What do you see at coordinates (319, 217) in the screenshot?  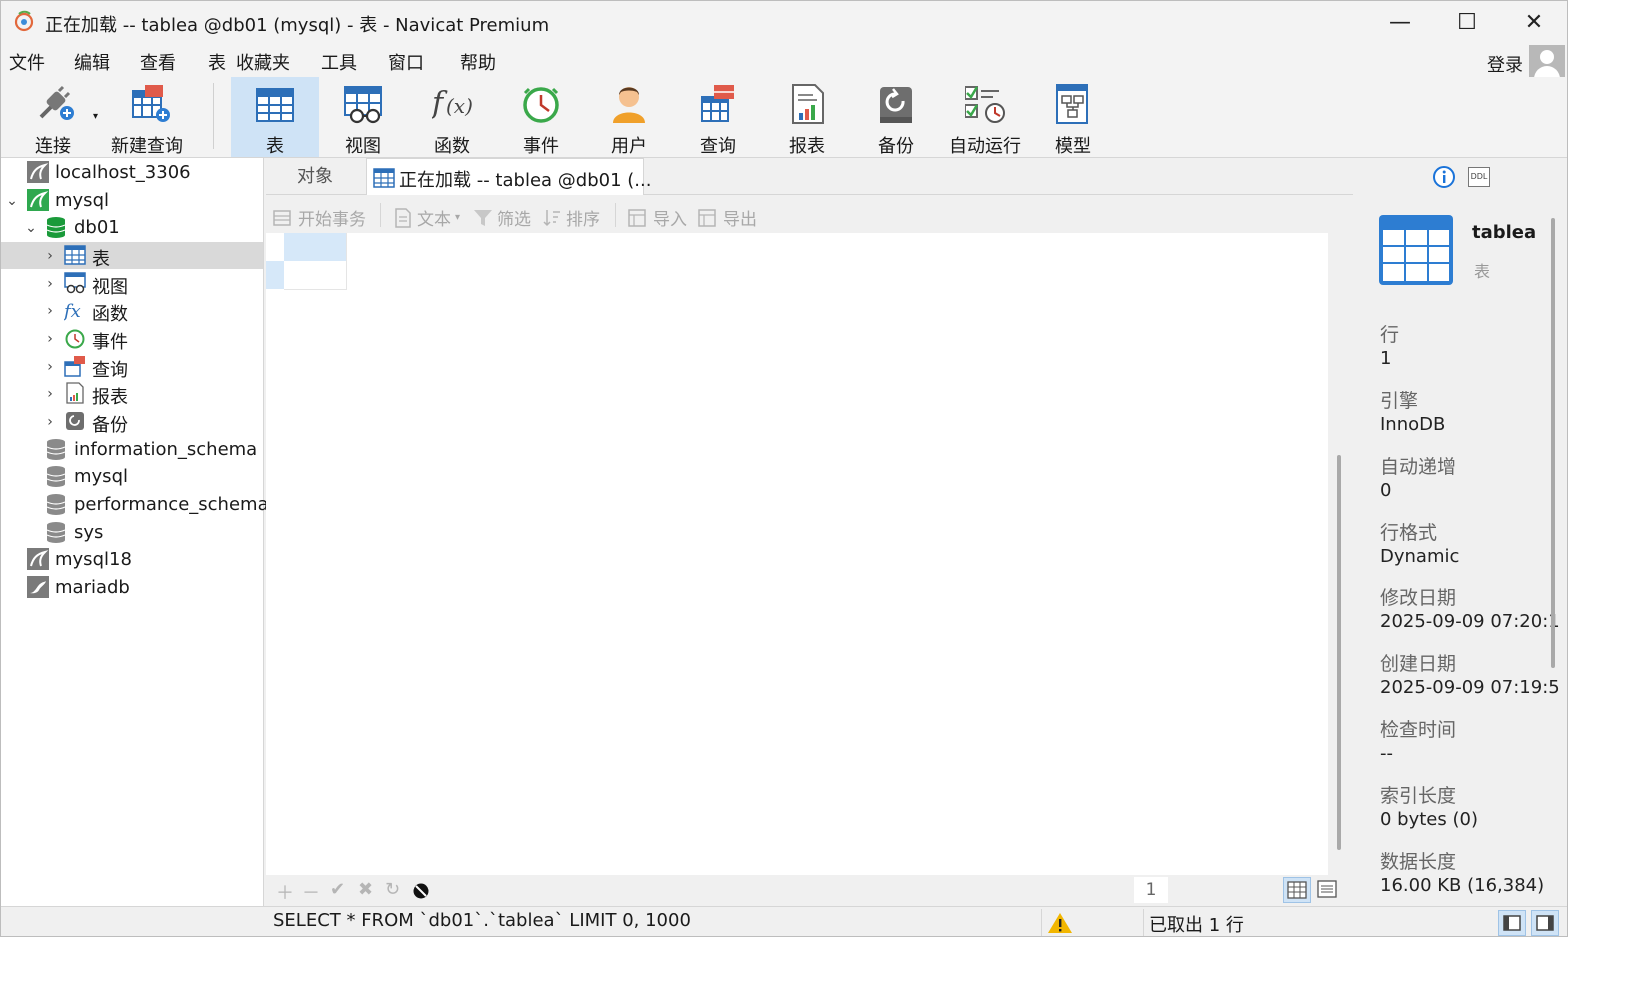 I see `begin-transaction-button: 开始事务` at bounding box center [319, 217].